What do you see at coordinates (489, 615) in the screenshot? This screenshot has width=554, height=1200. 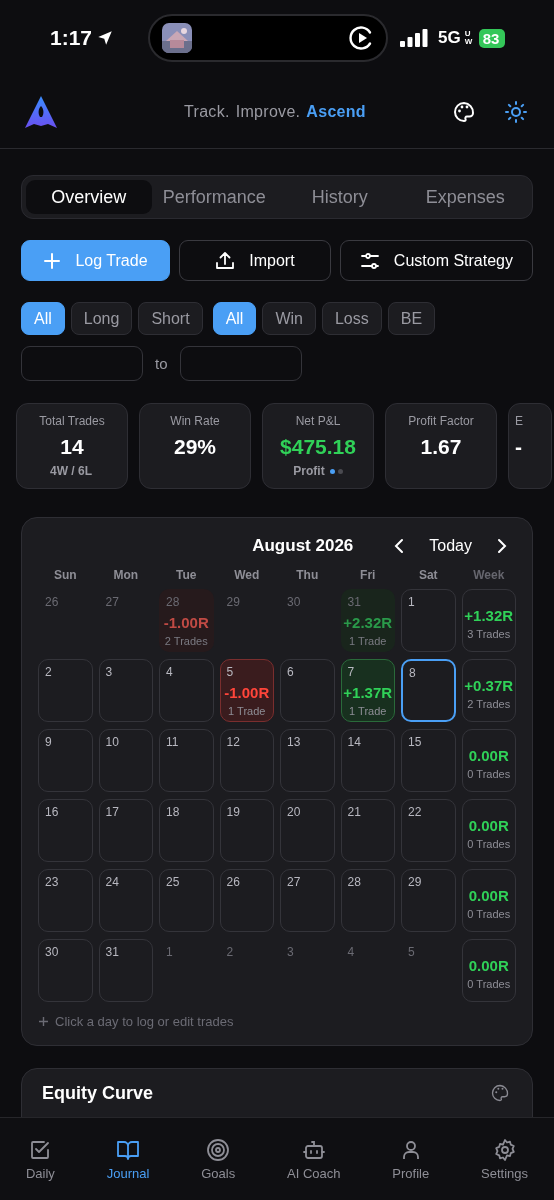 I see `week-result: +1.32R` at bounding box center [489, 615].